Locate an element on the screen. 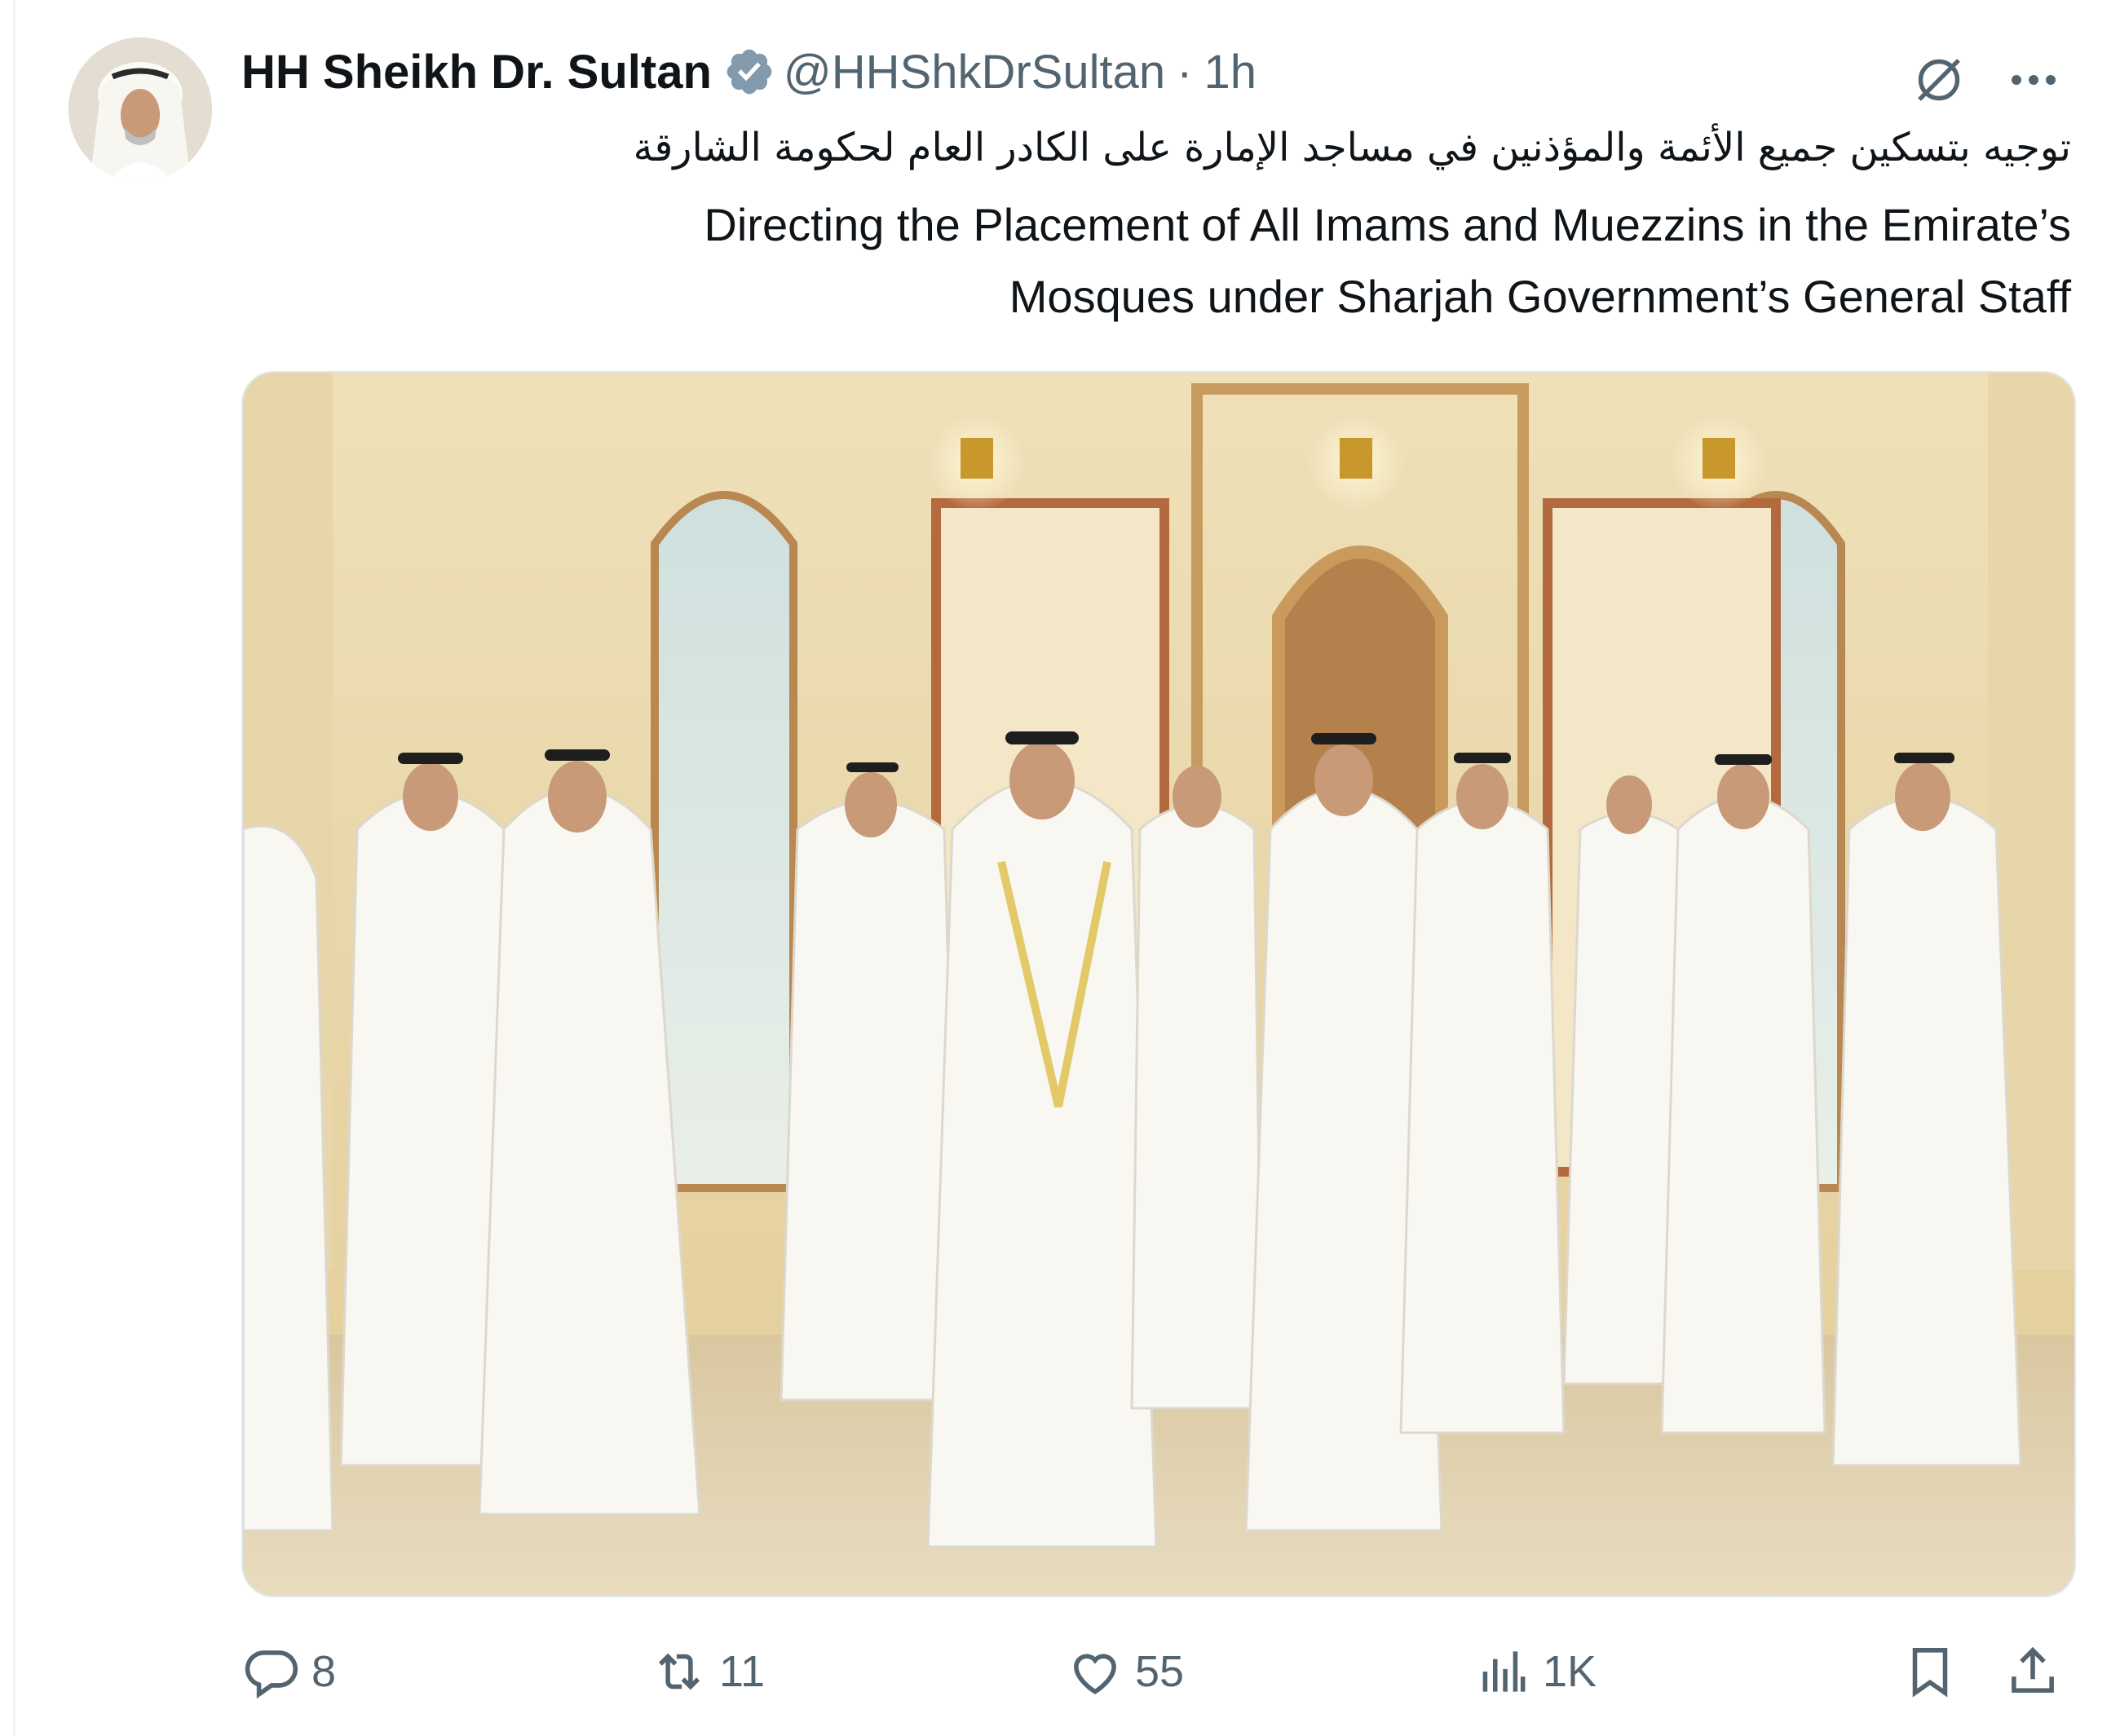 The width and height of the screenshot is (2120, 1736). like-count: 55 is located at coordinates (1160, 1671).